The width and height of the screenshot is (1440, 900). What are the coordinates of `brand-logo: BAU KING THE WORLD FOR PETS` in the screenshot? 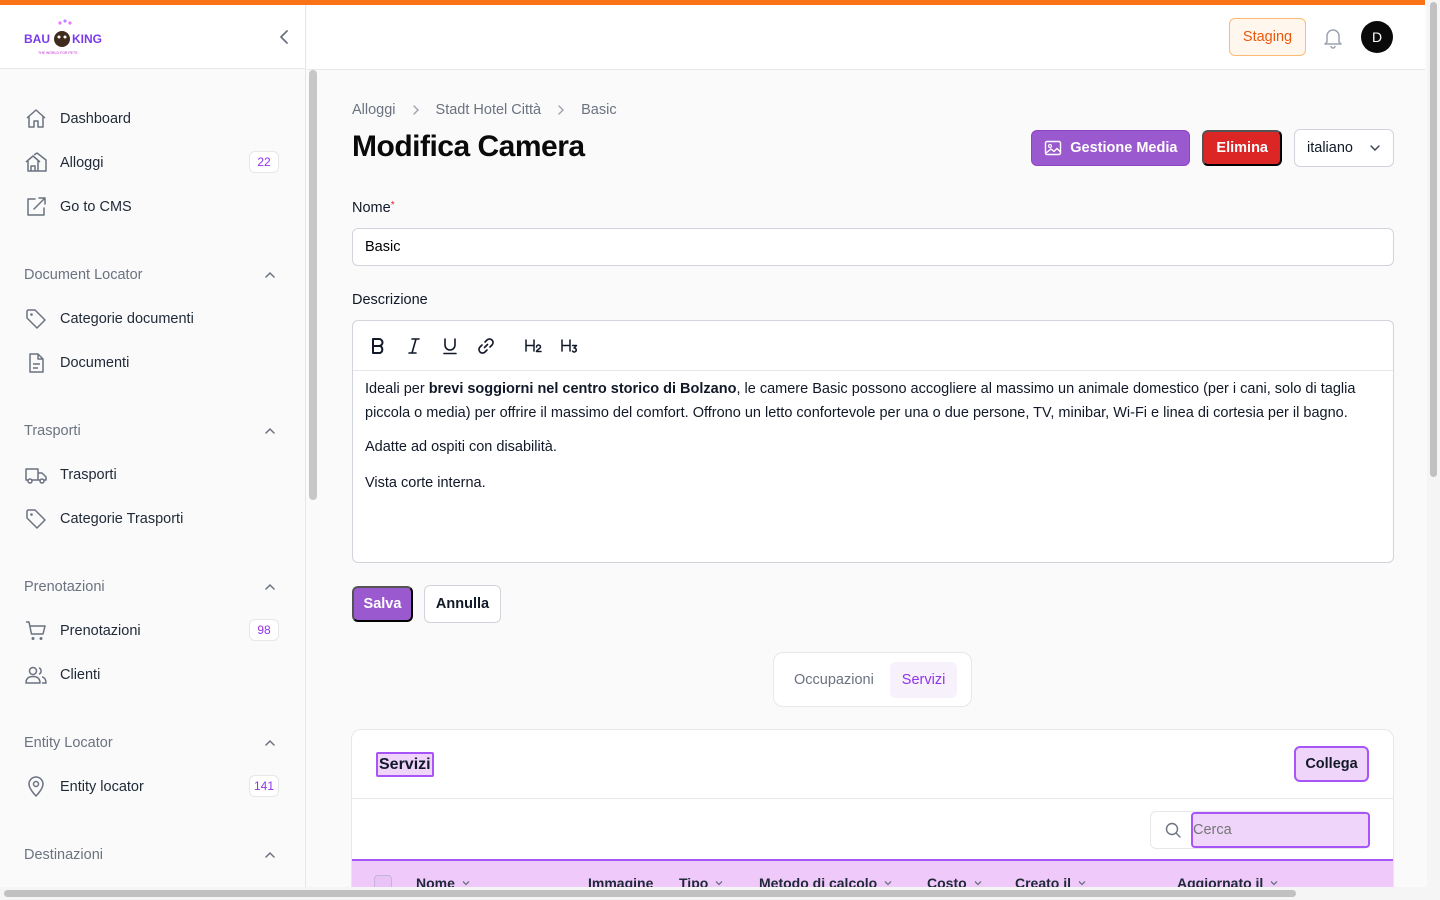 It's located at (64, 37).